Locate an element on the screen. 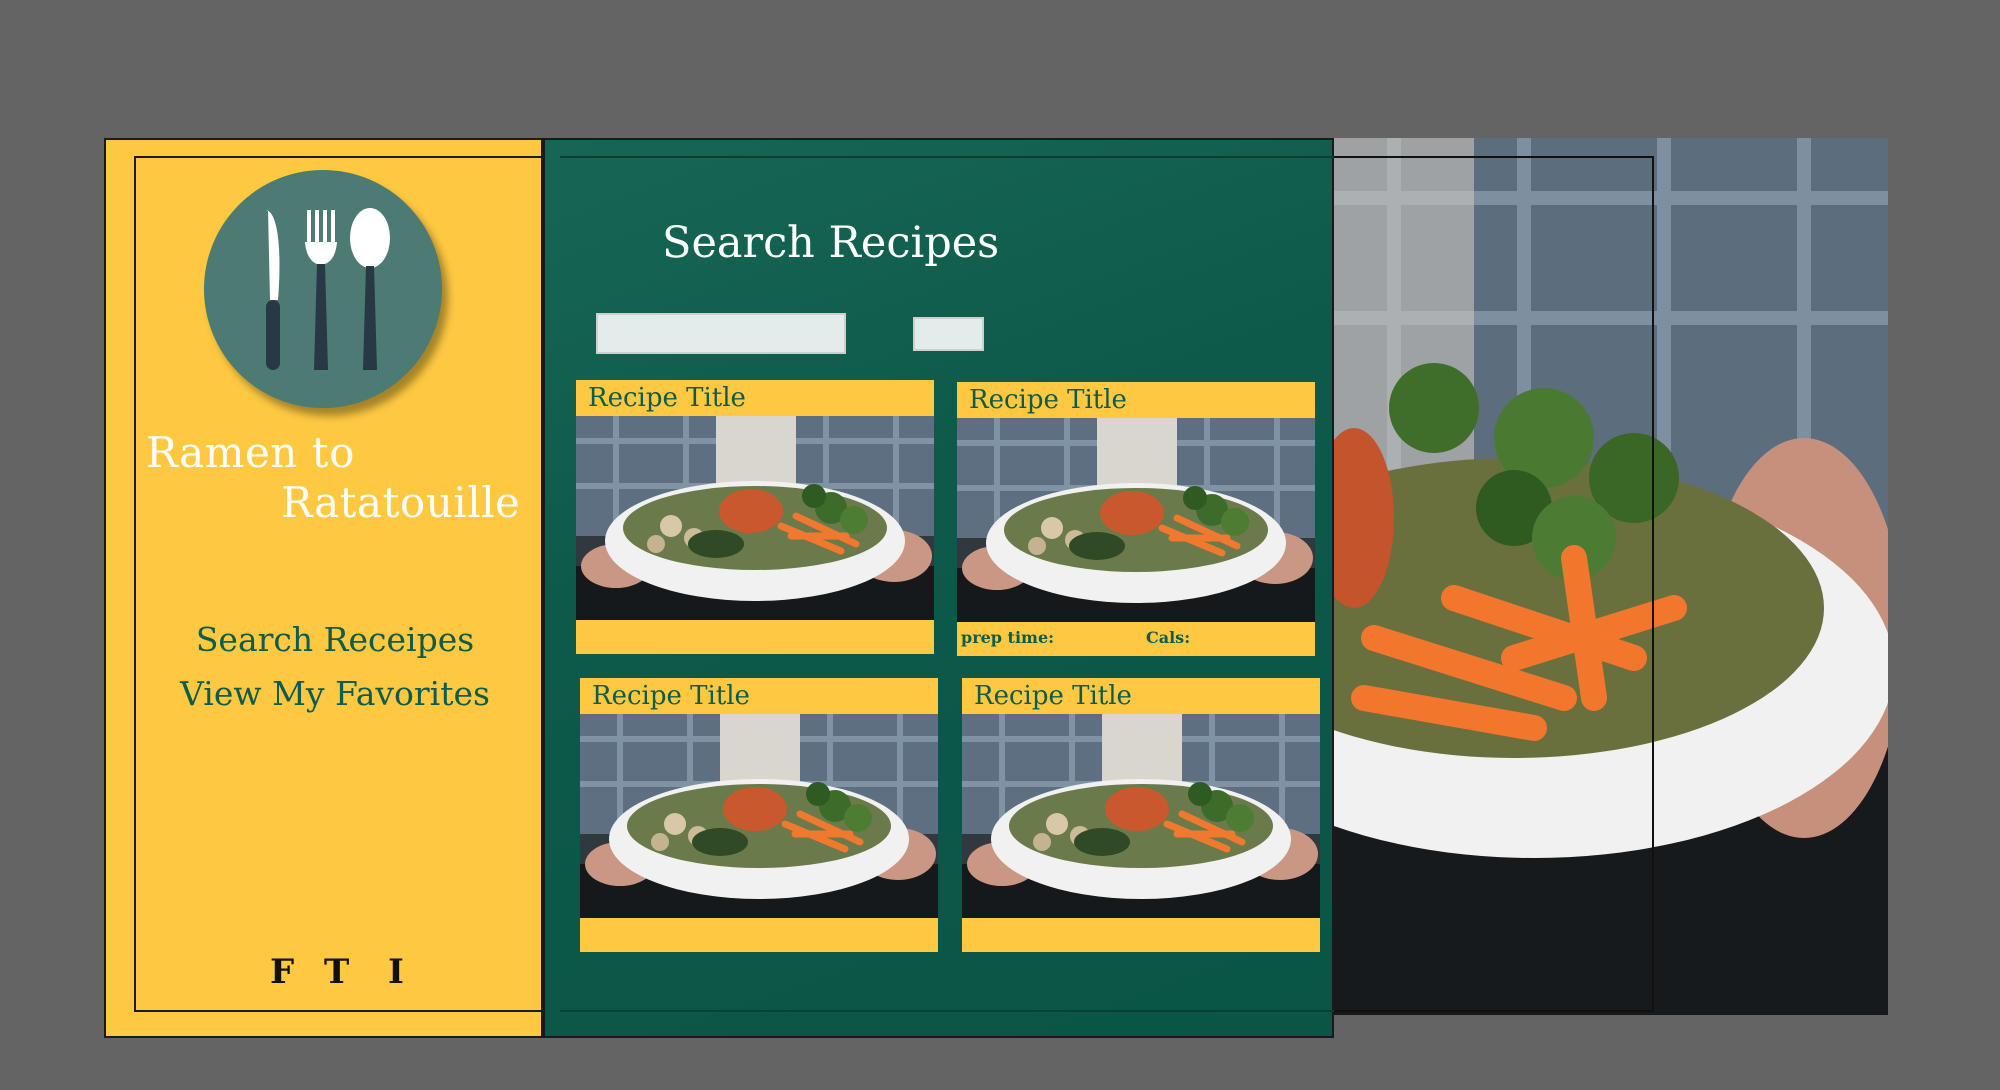 The height and width of the screenshot is (1090, 2000). page-title: Search Recipes is located at coordinates (831, 243).